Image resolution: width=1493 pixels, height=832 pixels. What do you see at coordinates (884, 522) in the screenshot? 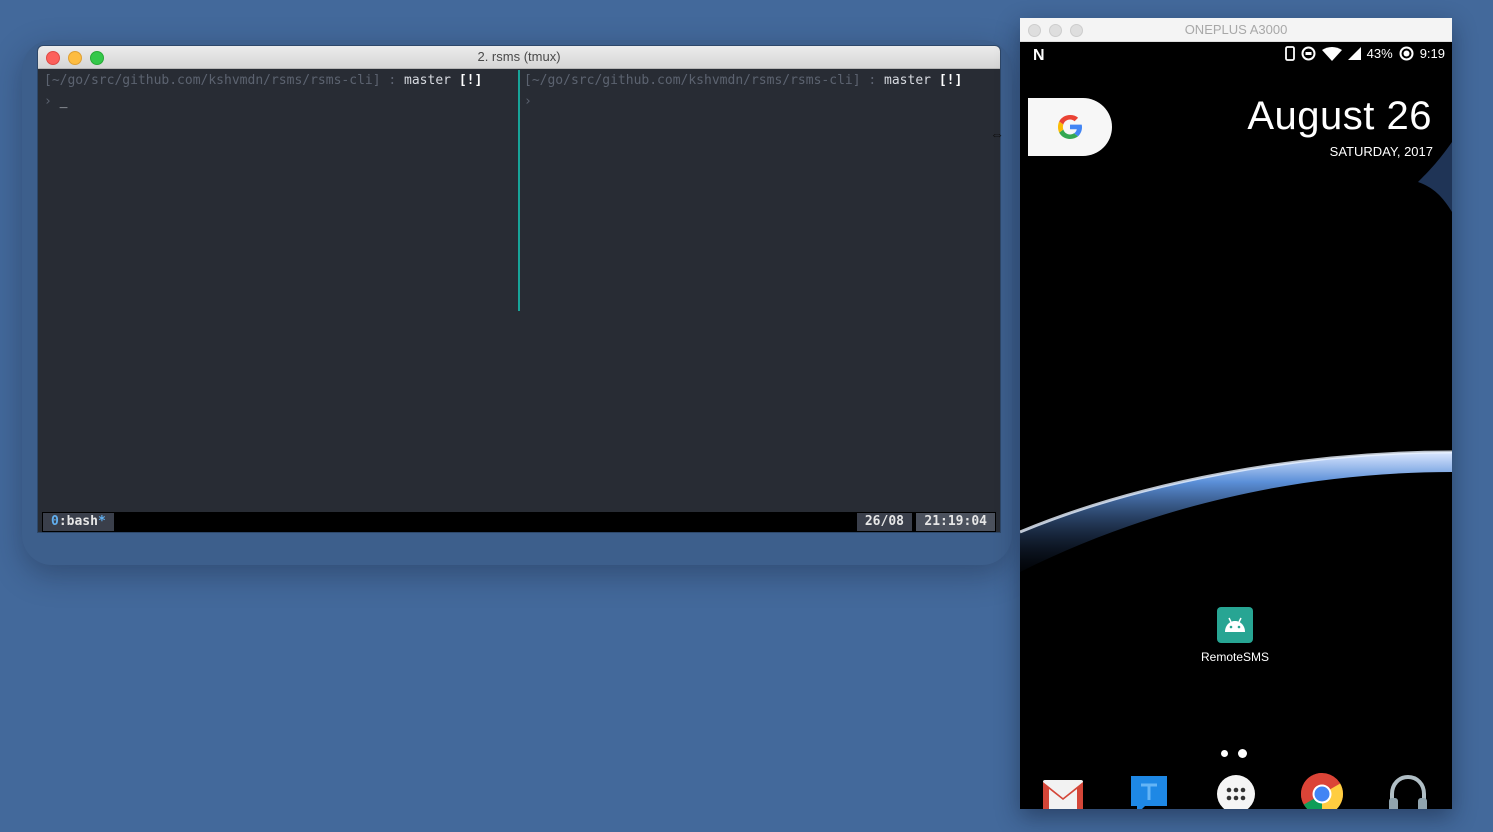
I see `status-date: 26/08` at bounding box center [884, 522].